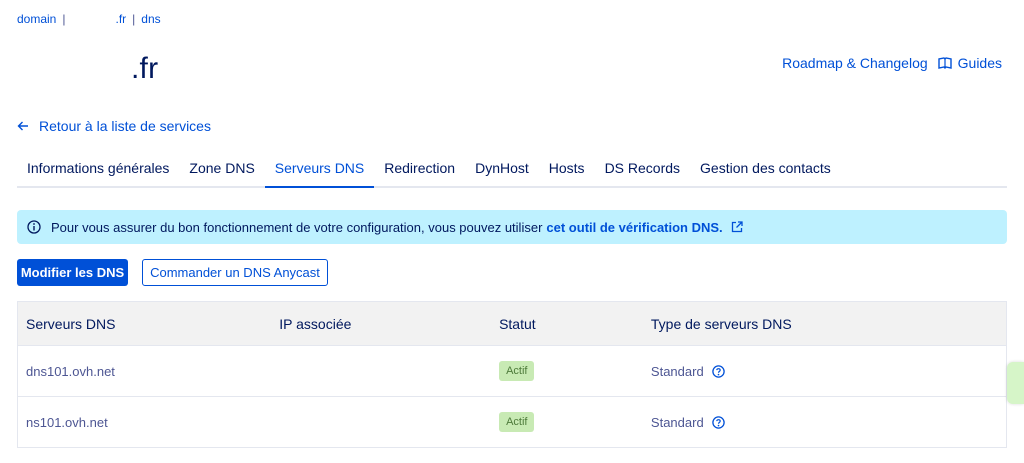  What do you see at coordinates (944, 63) in the screenshot?
I see `book-icon` at bounding box center [944, 63].